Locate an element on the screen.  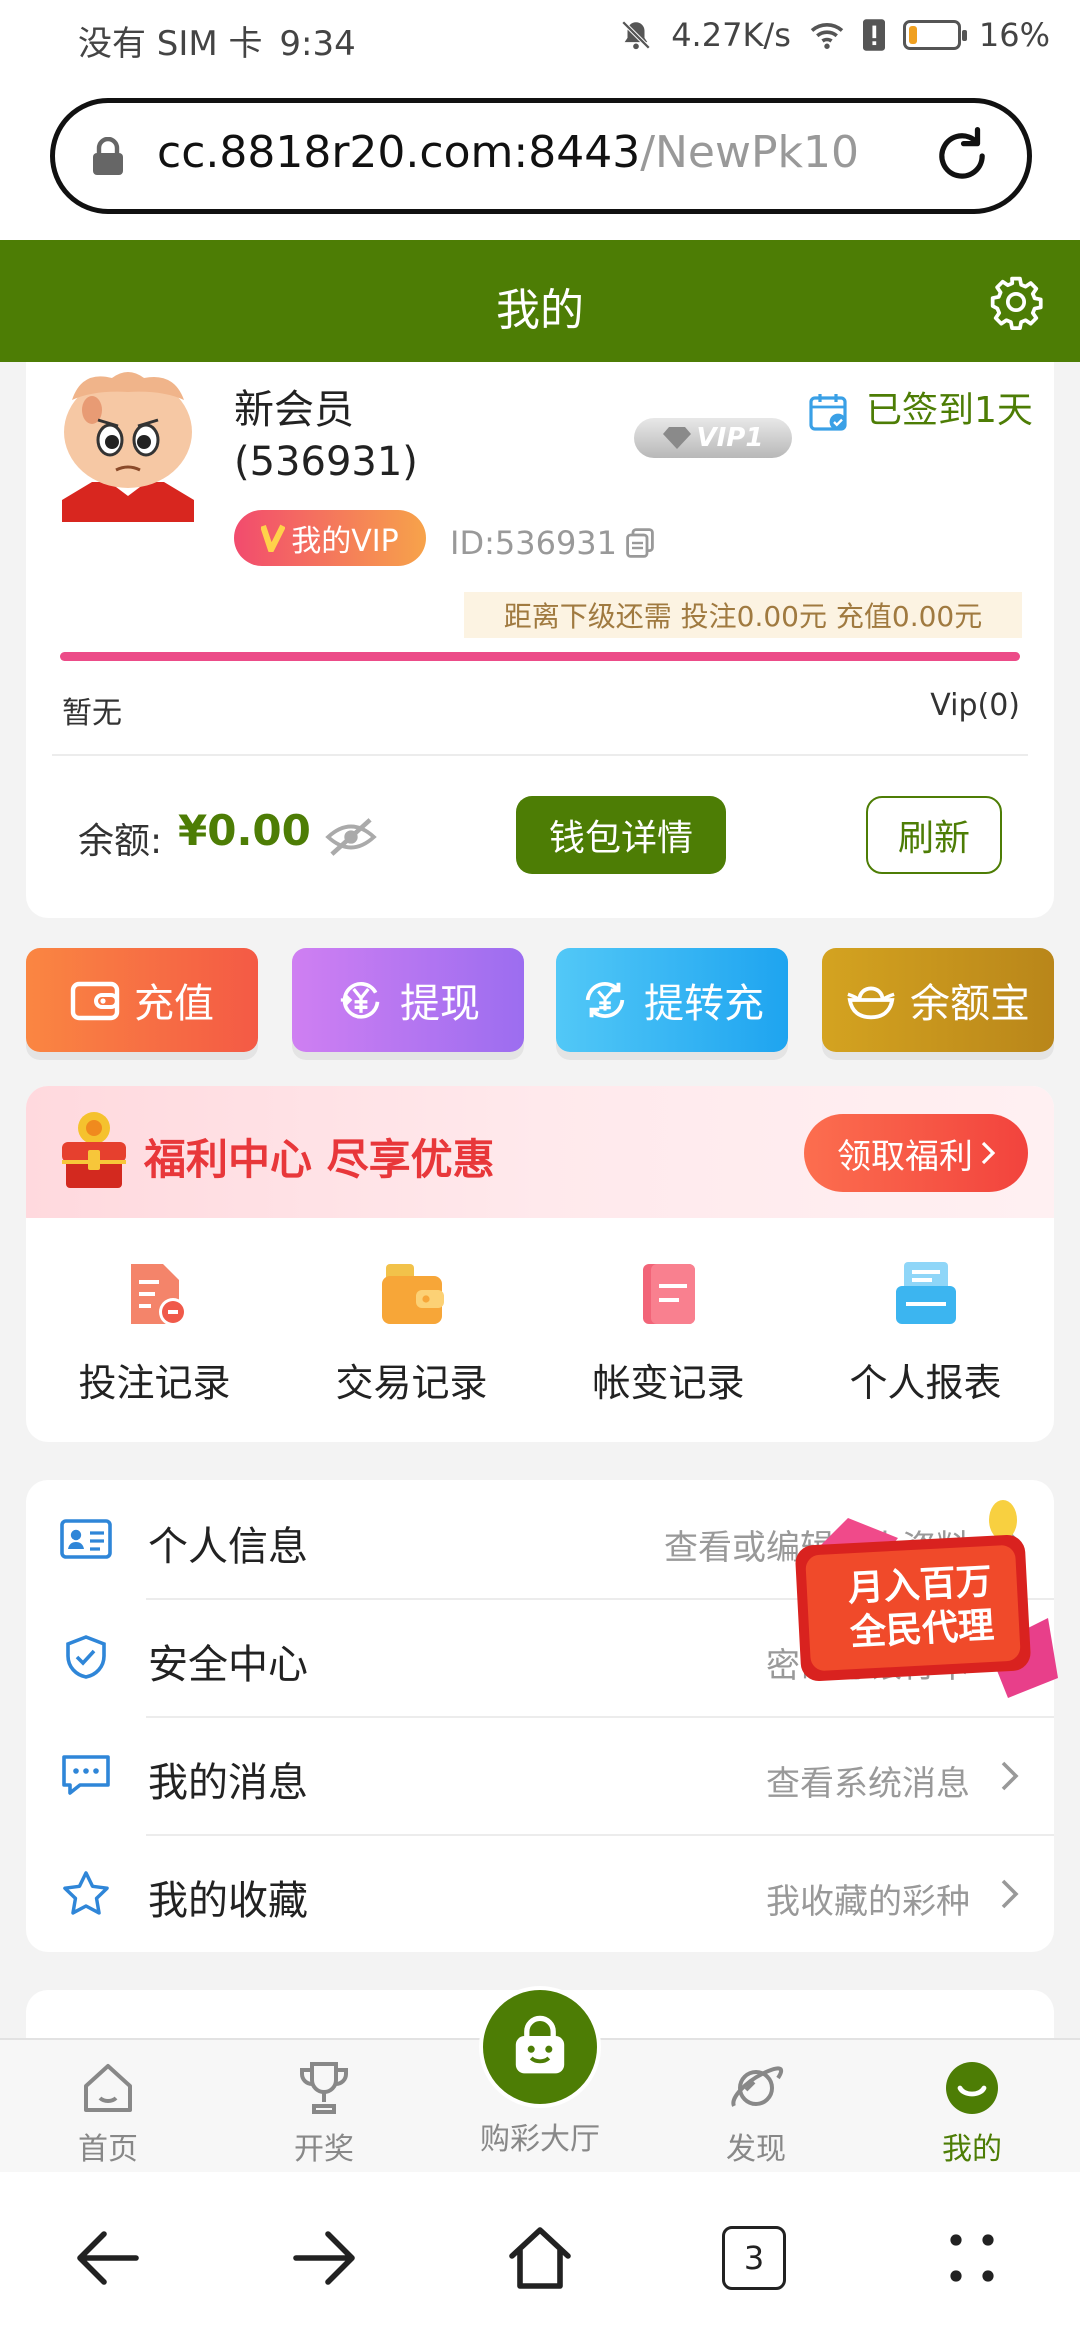
browser-toolbar: cc.8818r20.com:8443/NewPk10 is located at coordinates (540, 161).